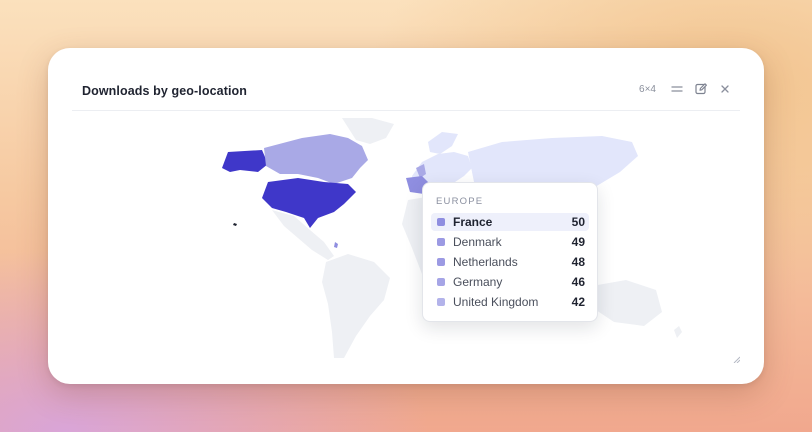  What do you see at coordinates (235, 224) in the screenshot?
I see `map-region-hawaii` at bounding box center [235, 224].